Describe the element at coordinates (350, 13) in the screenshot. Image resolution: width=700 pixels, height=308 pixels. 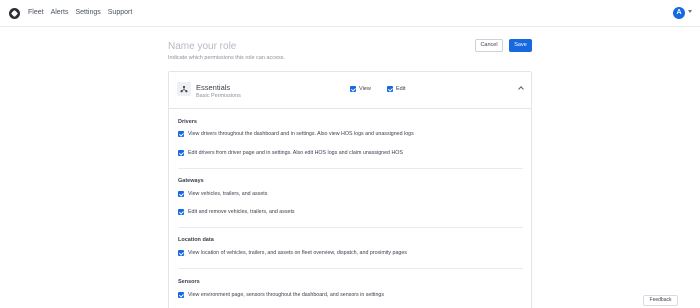
I see `top-navigation-bar: Fleet Alerts Settings Support A` at that location.